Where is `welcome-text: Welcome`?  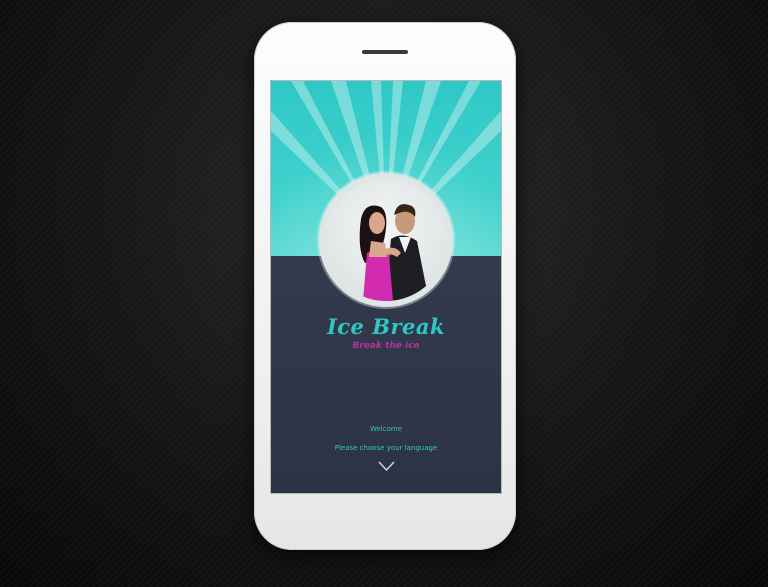 welcome-text: Welcome is located at coordinates (386, 429).